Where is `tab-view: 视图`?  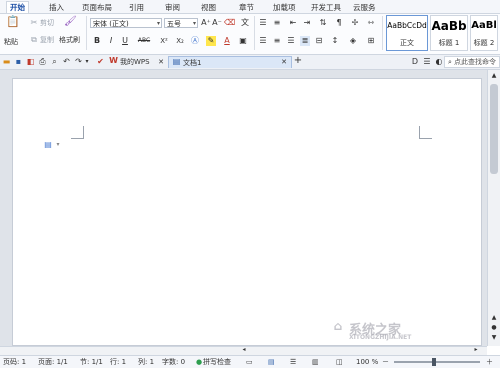 tab-view: 视图 is located at coordinates (208, 7).